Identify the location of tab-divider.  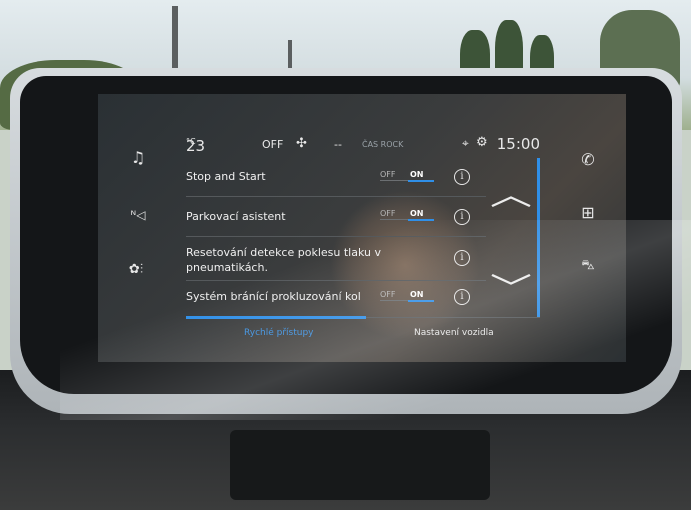
(453, 317).